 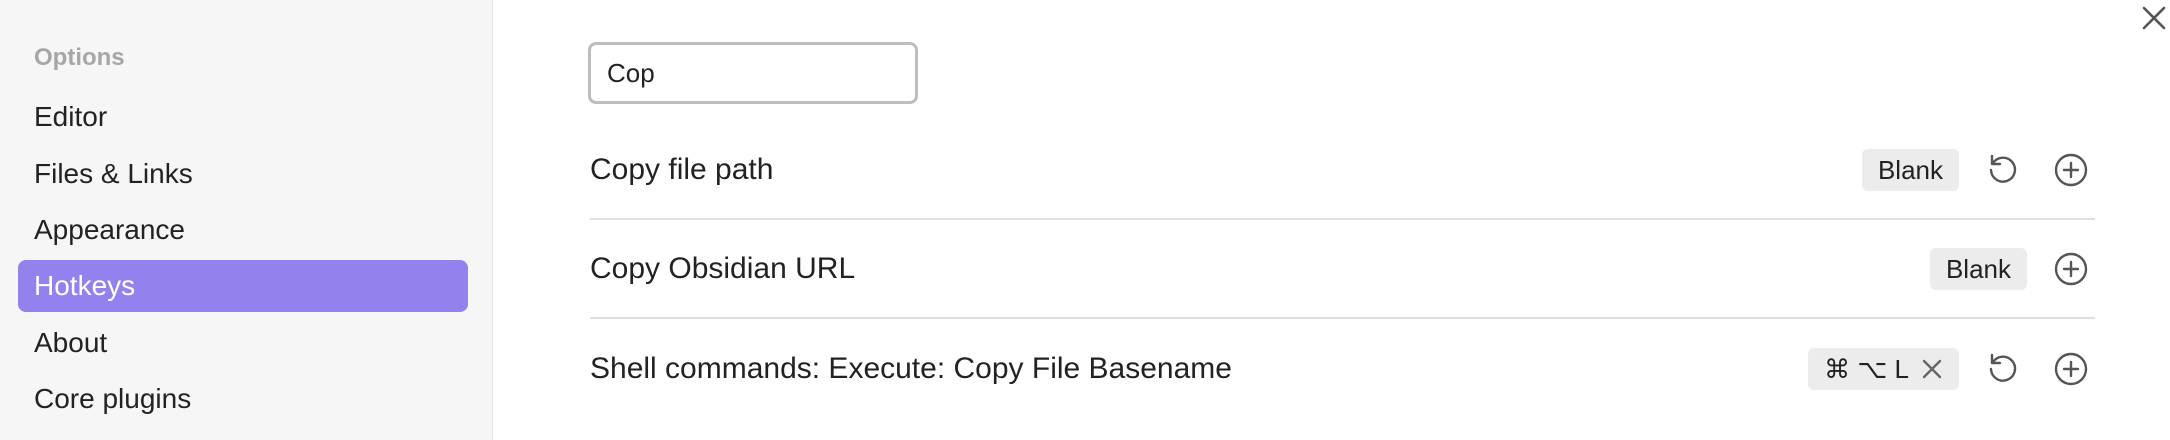 What do you see at coordinates (110, 229) in the screenshot?
I see `sidebar-item-label: Appearance` at bounding box center [110, 229].